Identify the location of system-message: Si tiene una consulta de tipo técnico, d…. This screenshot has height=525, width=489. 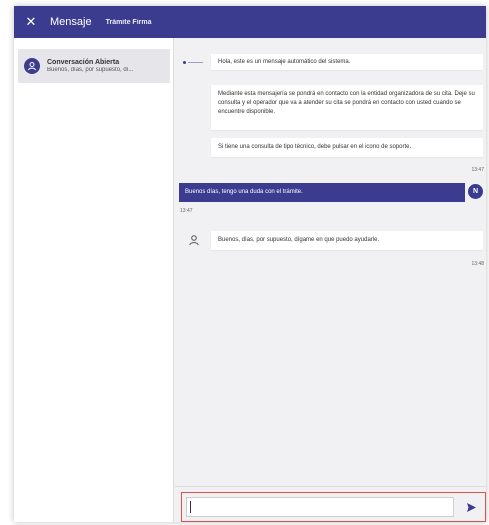
(347, 147).